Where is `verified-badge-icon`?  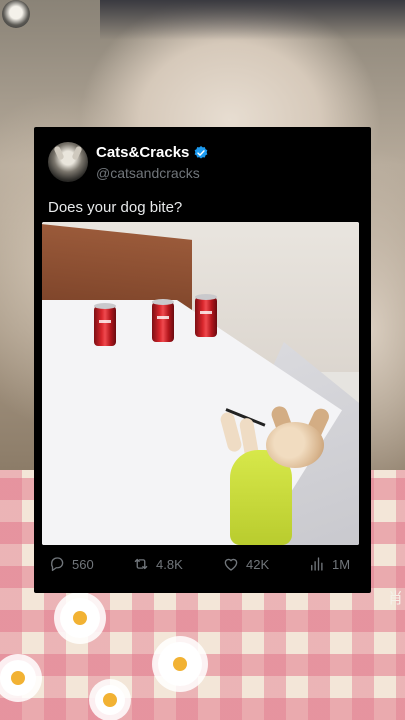
verified-badge-icon is located at coordinates (201, 152).